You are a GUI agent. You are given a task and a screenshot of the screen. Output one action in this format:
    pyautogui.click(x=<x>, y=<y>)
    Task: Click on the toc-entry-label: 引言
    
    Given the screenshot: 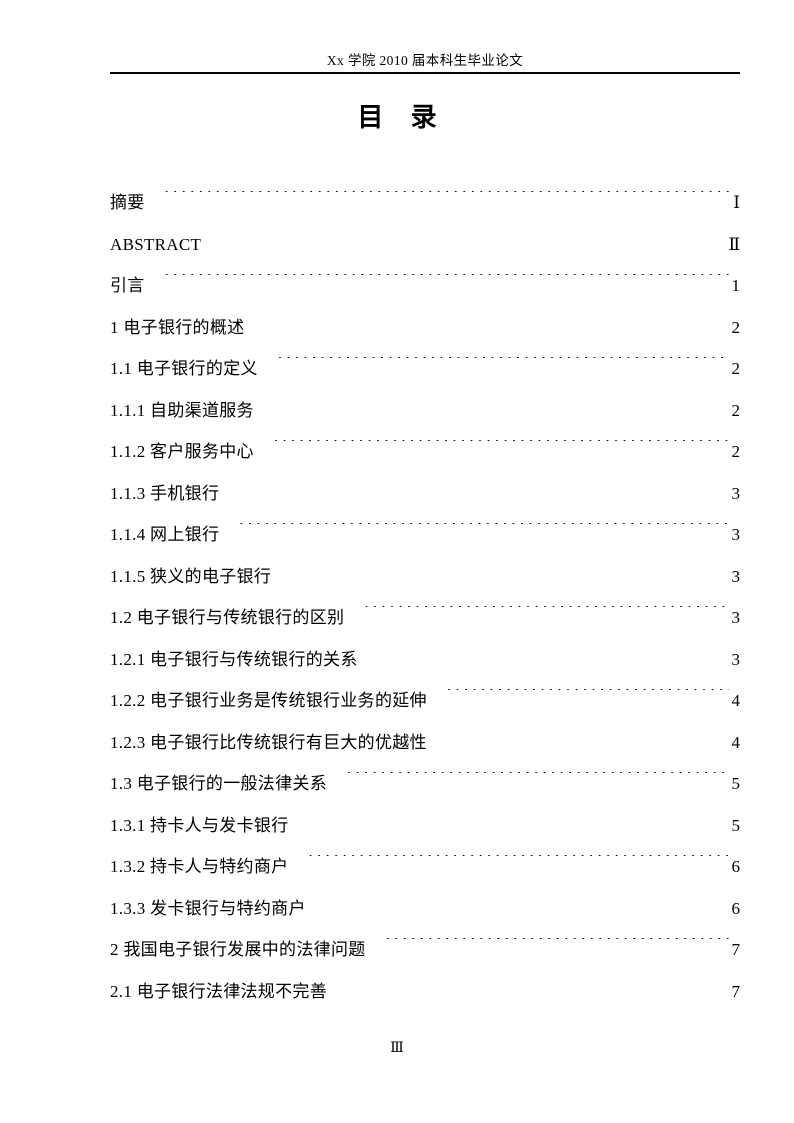 What is the action you would take?
    pyautogui.click(x=127, y=285)
    